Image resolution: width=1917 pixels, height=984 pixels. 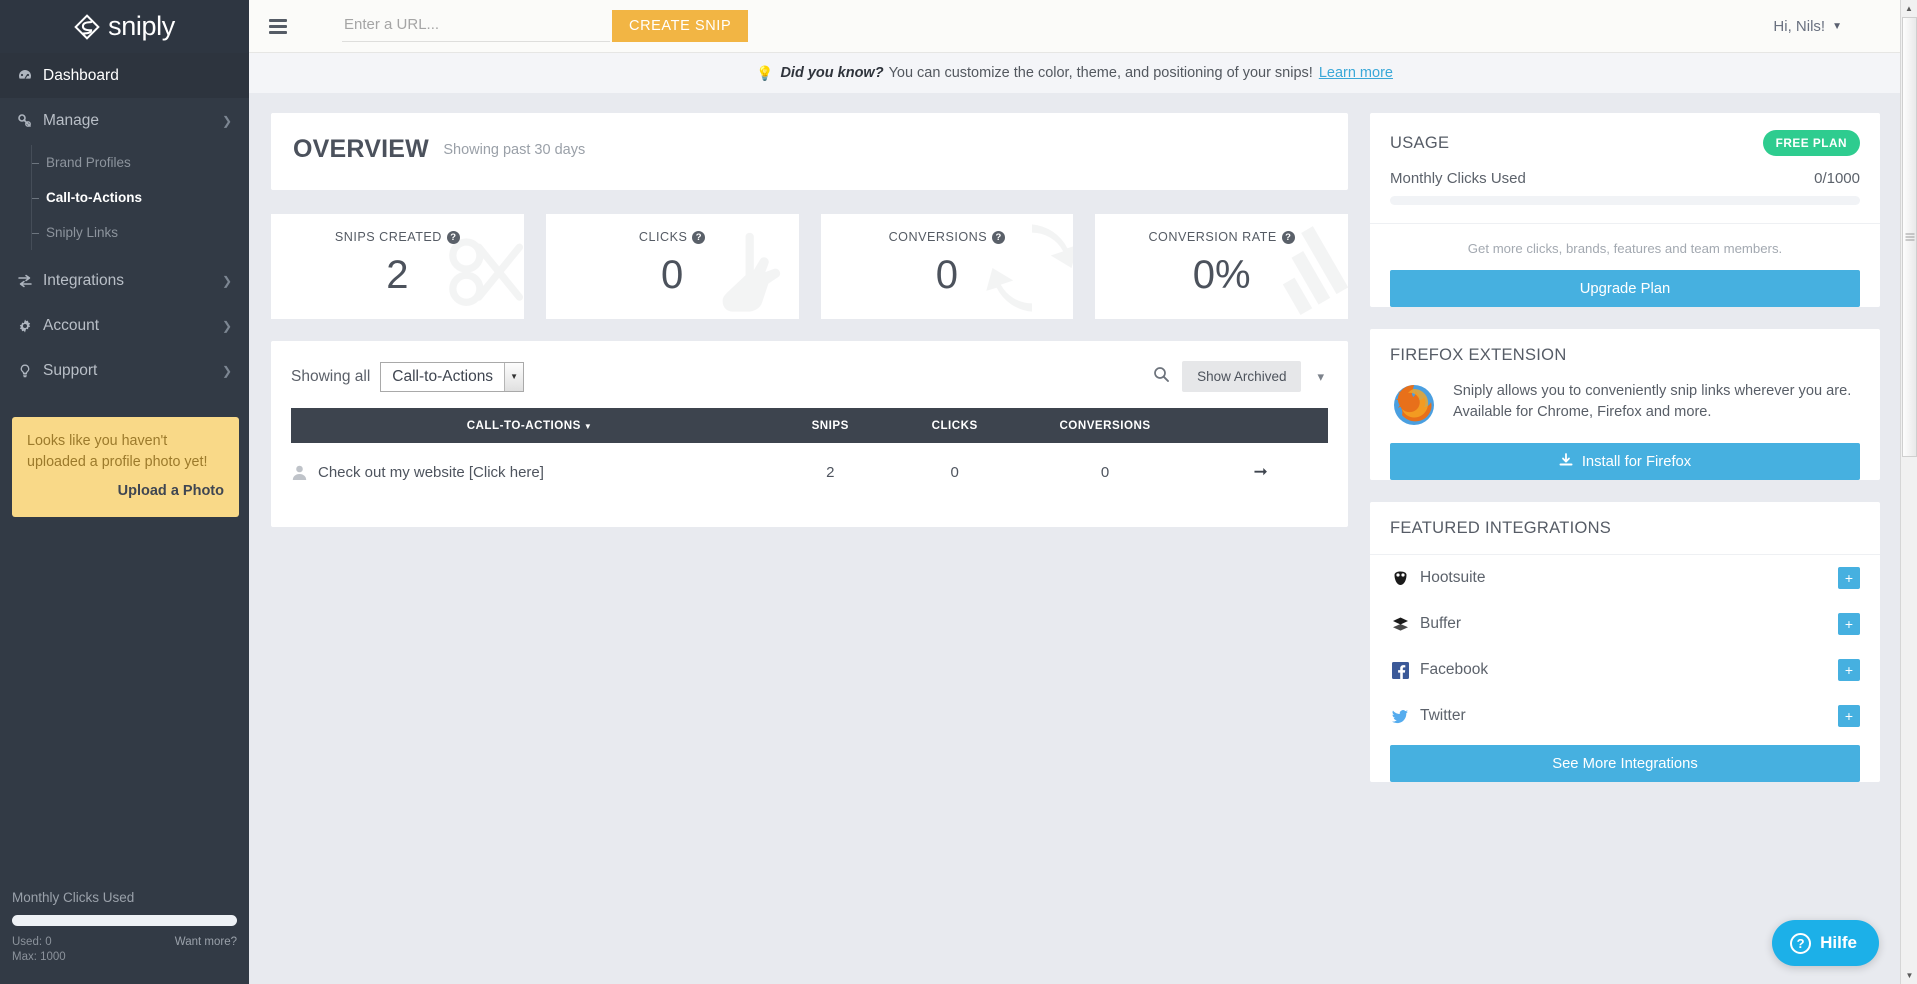 I want to click on chevron-down-icon: ▼, so click(x=514, y=376).